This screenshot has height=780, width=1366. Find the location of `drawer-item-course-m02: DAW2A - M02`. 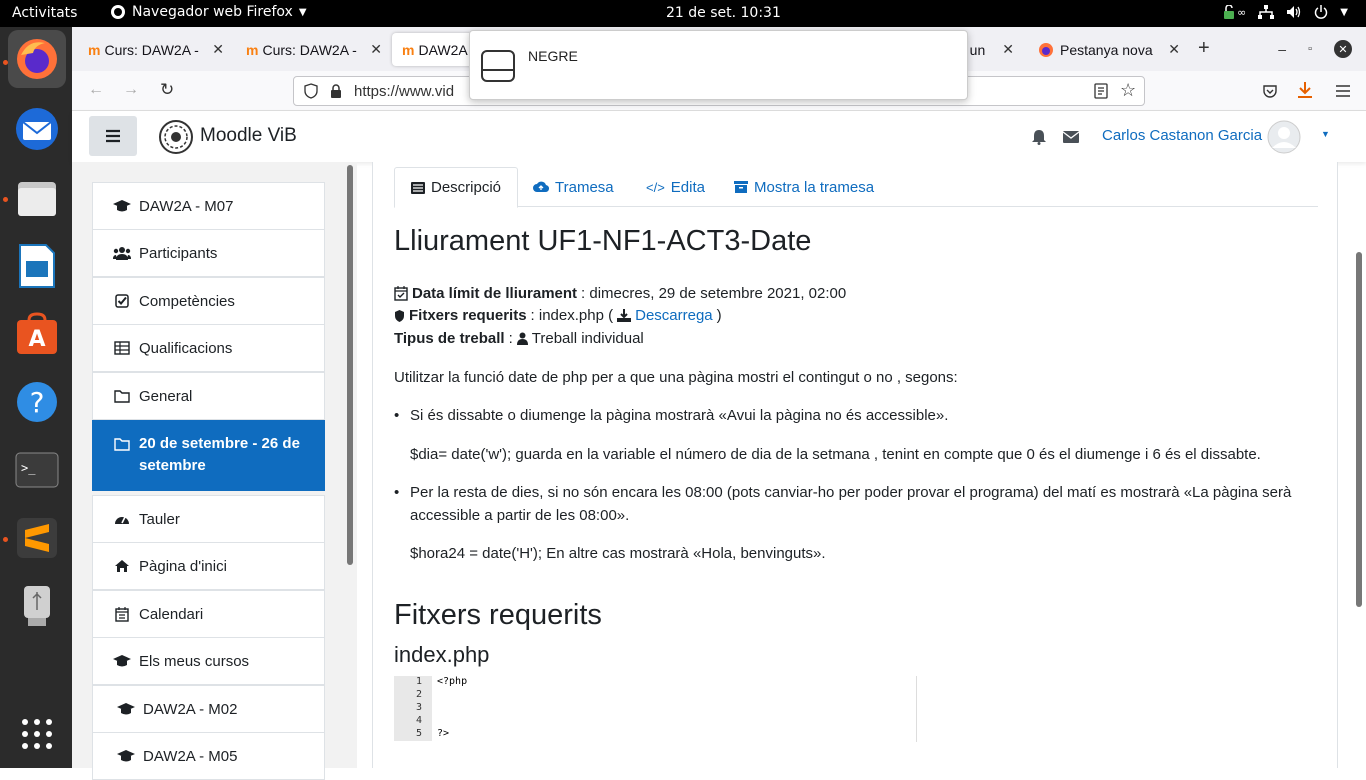

drawer-item-course-m02: DAW2A - M02 is located at coordinates (208, 709).